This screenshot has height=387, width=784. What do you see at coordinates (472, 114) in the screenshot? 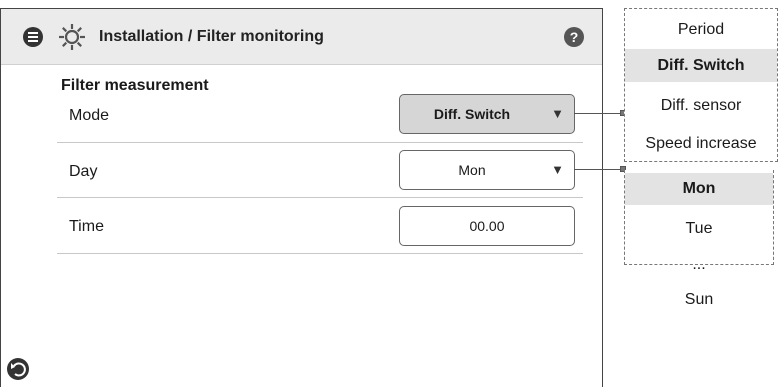
I see `mode-value: Diff. Switch` at bounding box center [472, 114].